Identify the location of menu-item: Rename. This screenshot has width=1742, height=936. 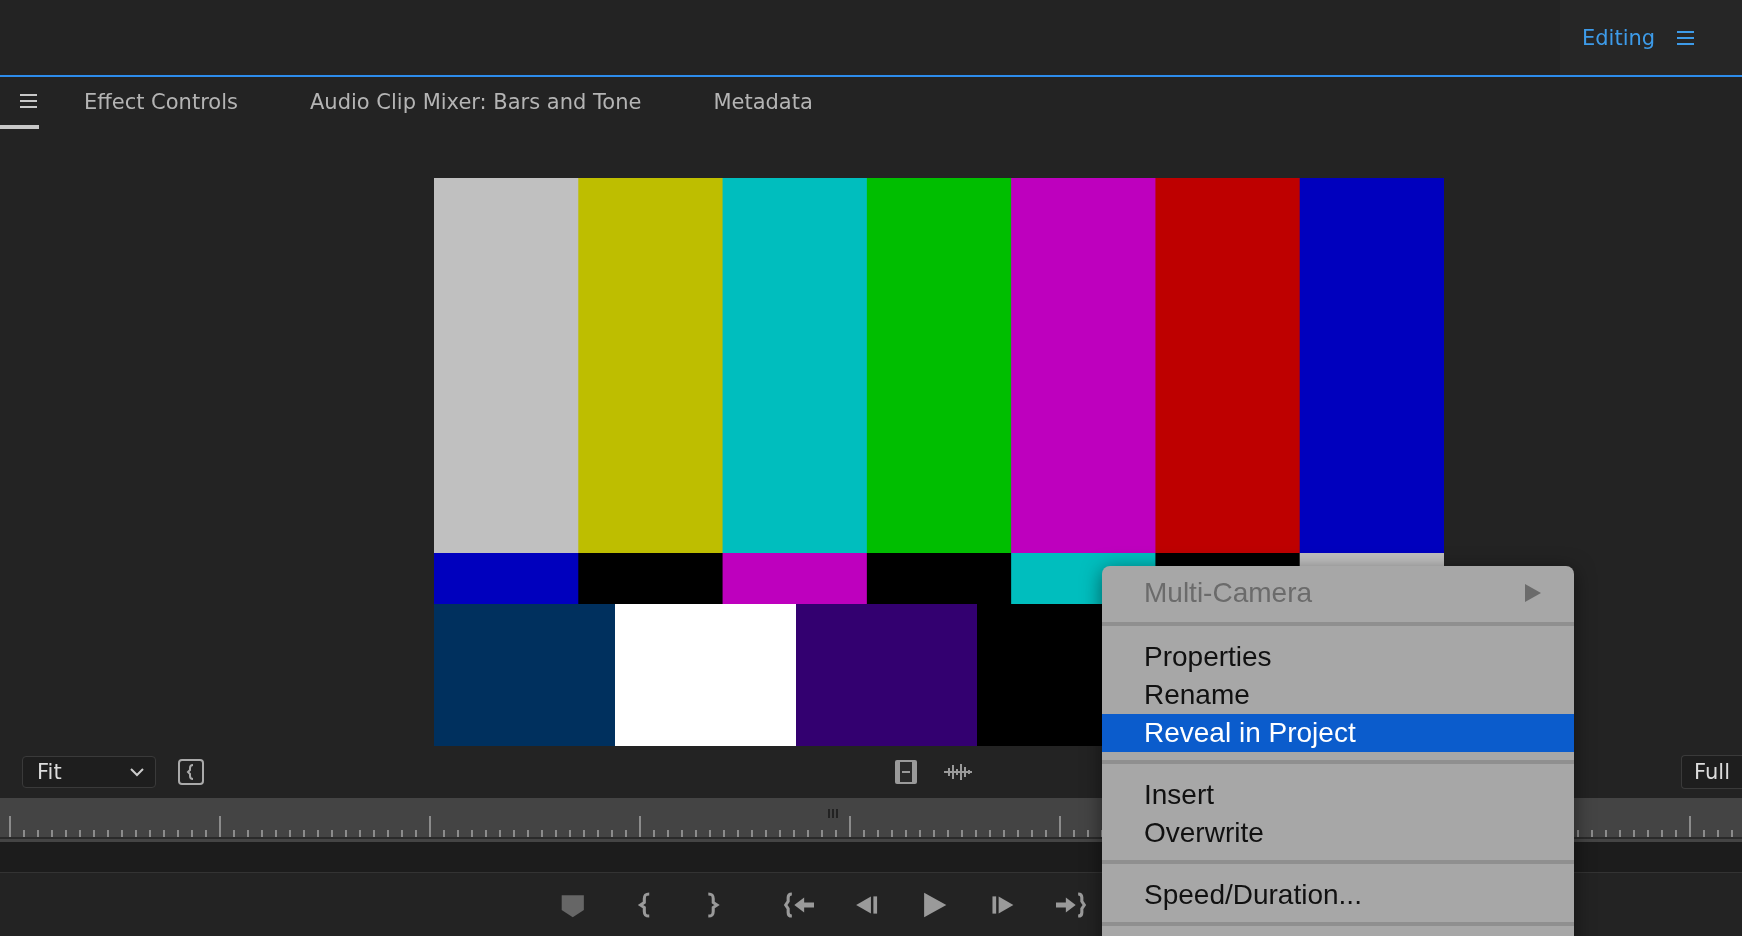
(1338, 695).